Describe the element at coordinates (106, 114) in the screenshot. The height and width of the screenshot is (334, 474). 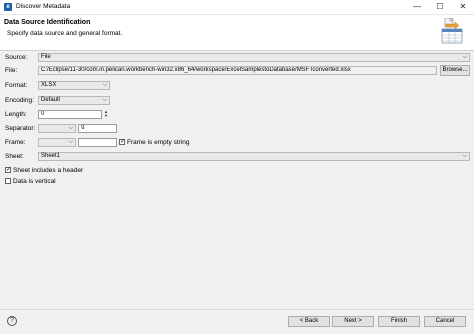
I see `length-spinner: ▲ ▼` at that location.